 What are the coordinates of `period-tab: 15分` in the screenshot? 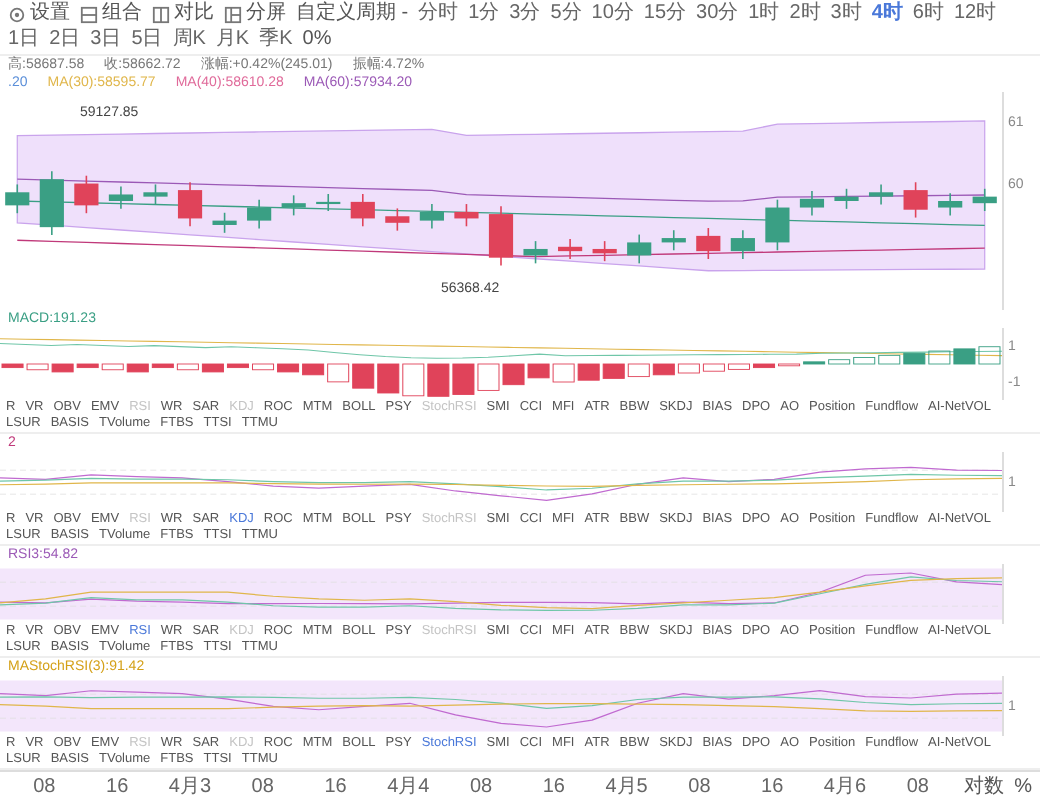 It's located at (665, 14).